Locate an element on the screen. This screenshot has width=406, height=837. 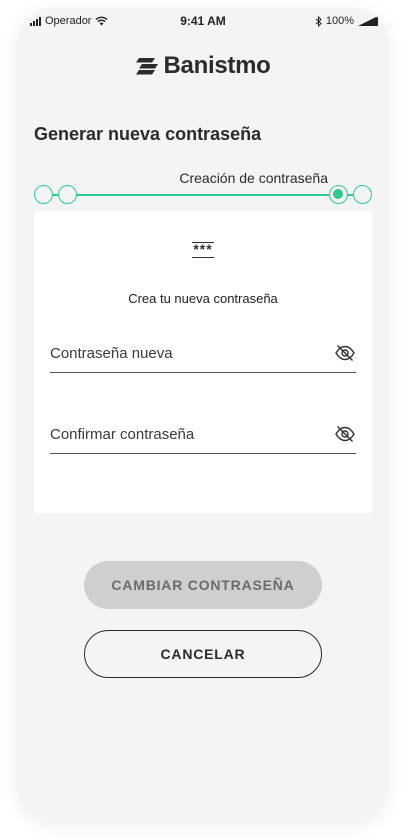
step-4-dot is located at coordinates (362, 194).